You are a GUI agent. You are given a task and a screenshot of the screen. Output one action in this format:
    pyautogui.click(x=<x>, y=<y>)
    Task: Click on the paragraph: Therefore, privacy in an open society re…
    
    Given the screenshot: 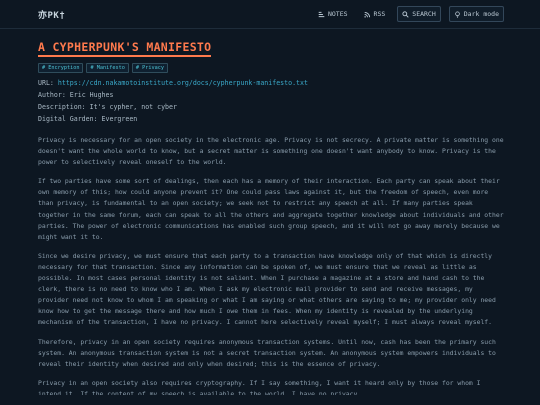 What is the action you would take?
    pyautogui.click(x=267, y=352)
    